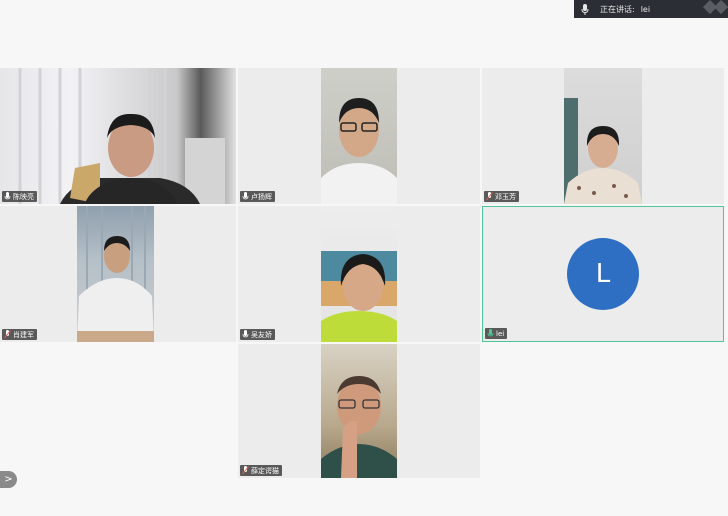  I want to click on participant-tile: 吴友娇, so click(359, 274).